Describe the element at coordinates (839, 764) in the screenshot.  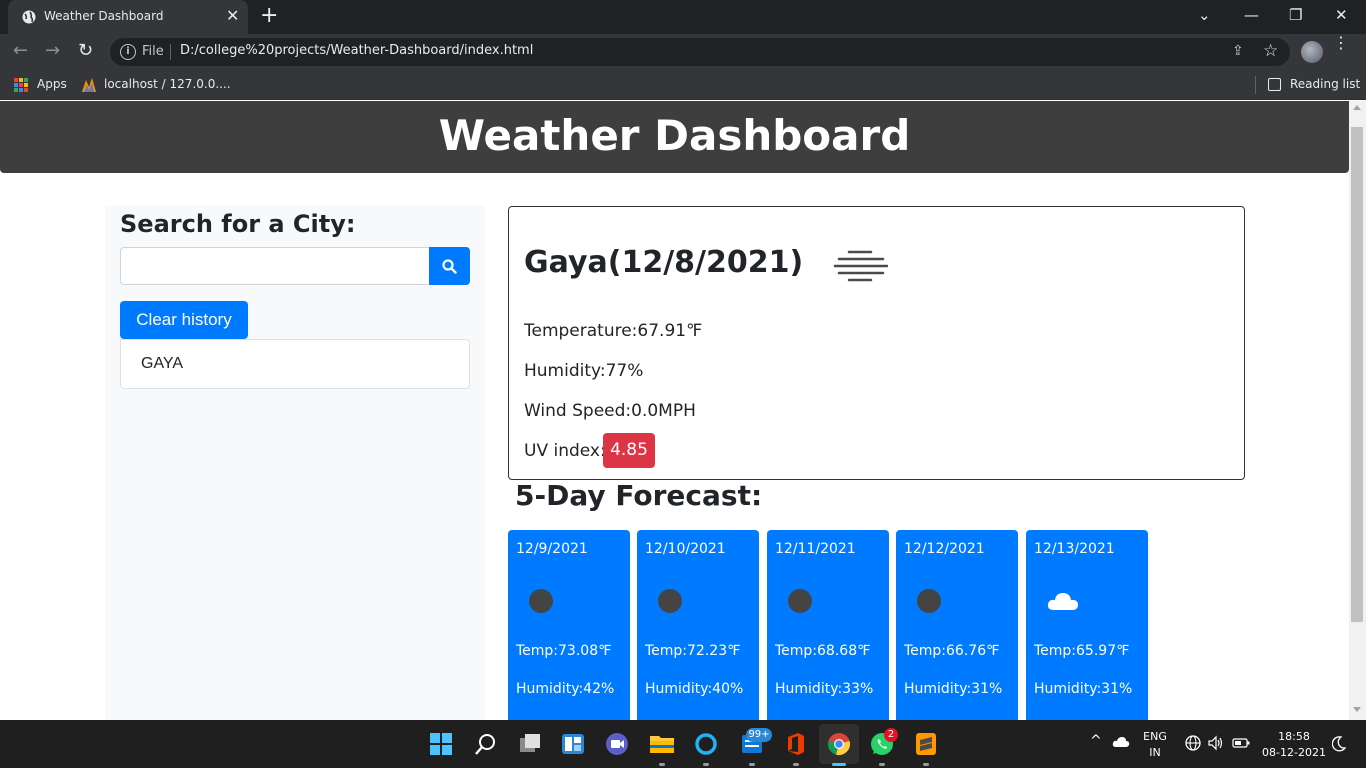
I see `chrome-running-indicator` at that location.